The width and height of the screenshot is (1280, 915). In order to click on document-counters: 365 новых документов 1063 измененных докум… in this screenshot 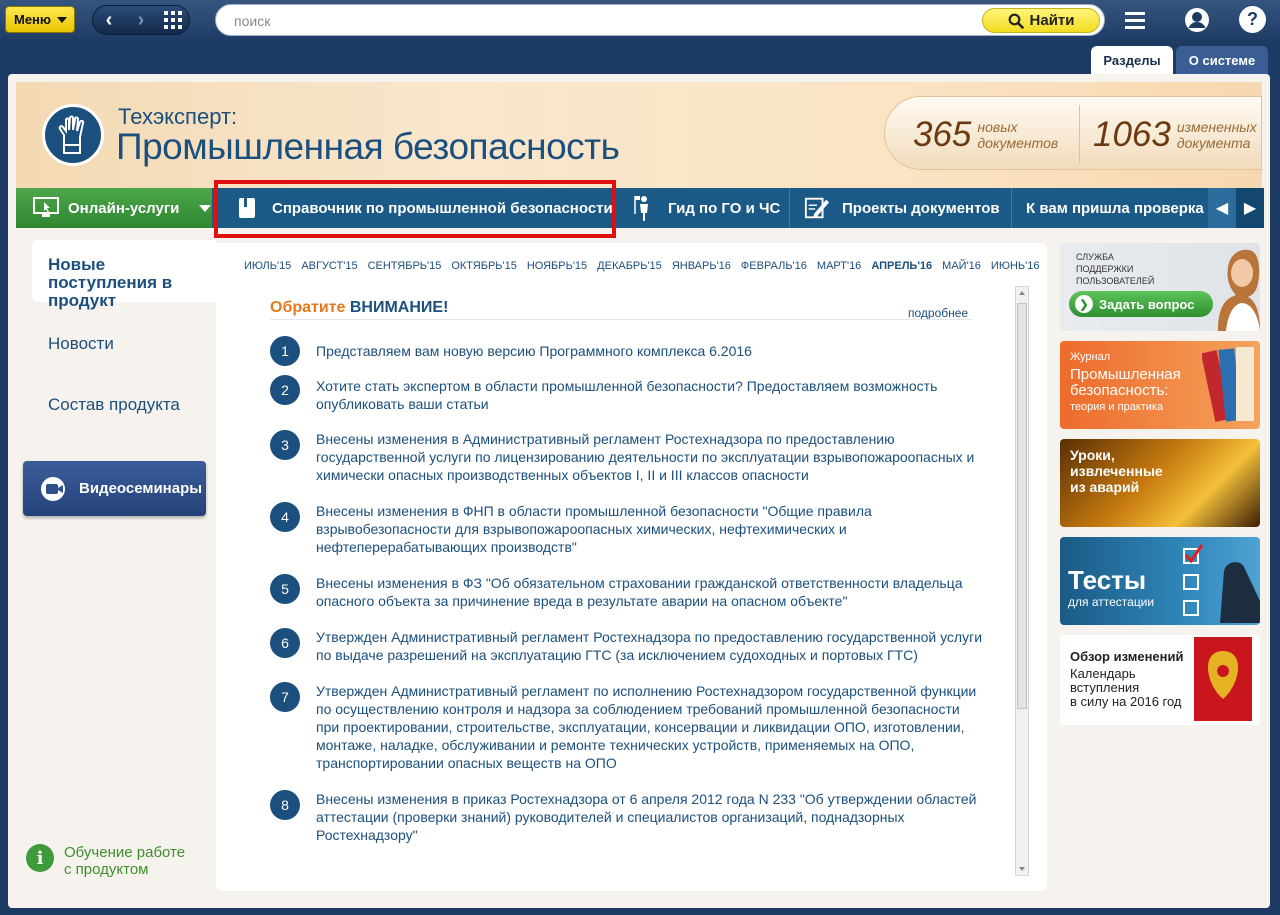, I will do `click(1073, 133)`.